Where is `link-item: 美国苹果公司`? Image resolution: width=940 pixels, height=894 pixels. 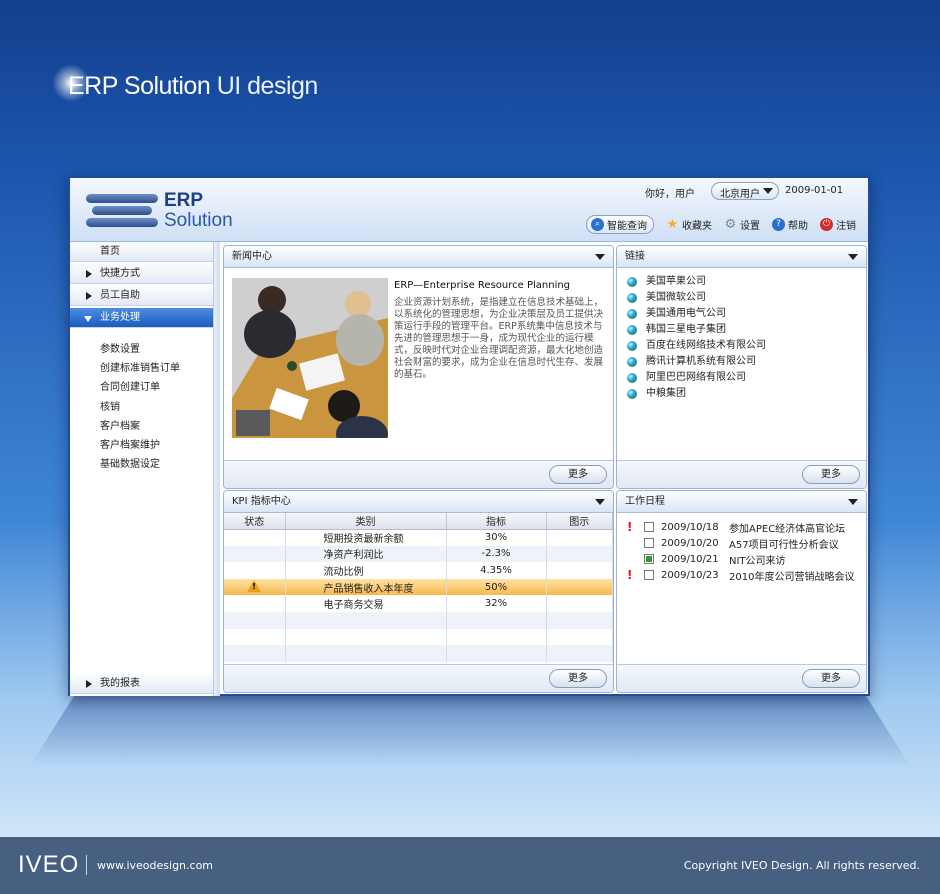 link-item: 美国苹果公司 is located at coordinates (746, 282).